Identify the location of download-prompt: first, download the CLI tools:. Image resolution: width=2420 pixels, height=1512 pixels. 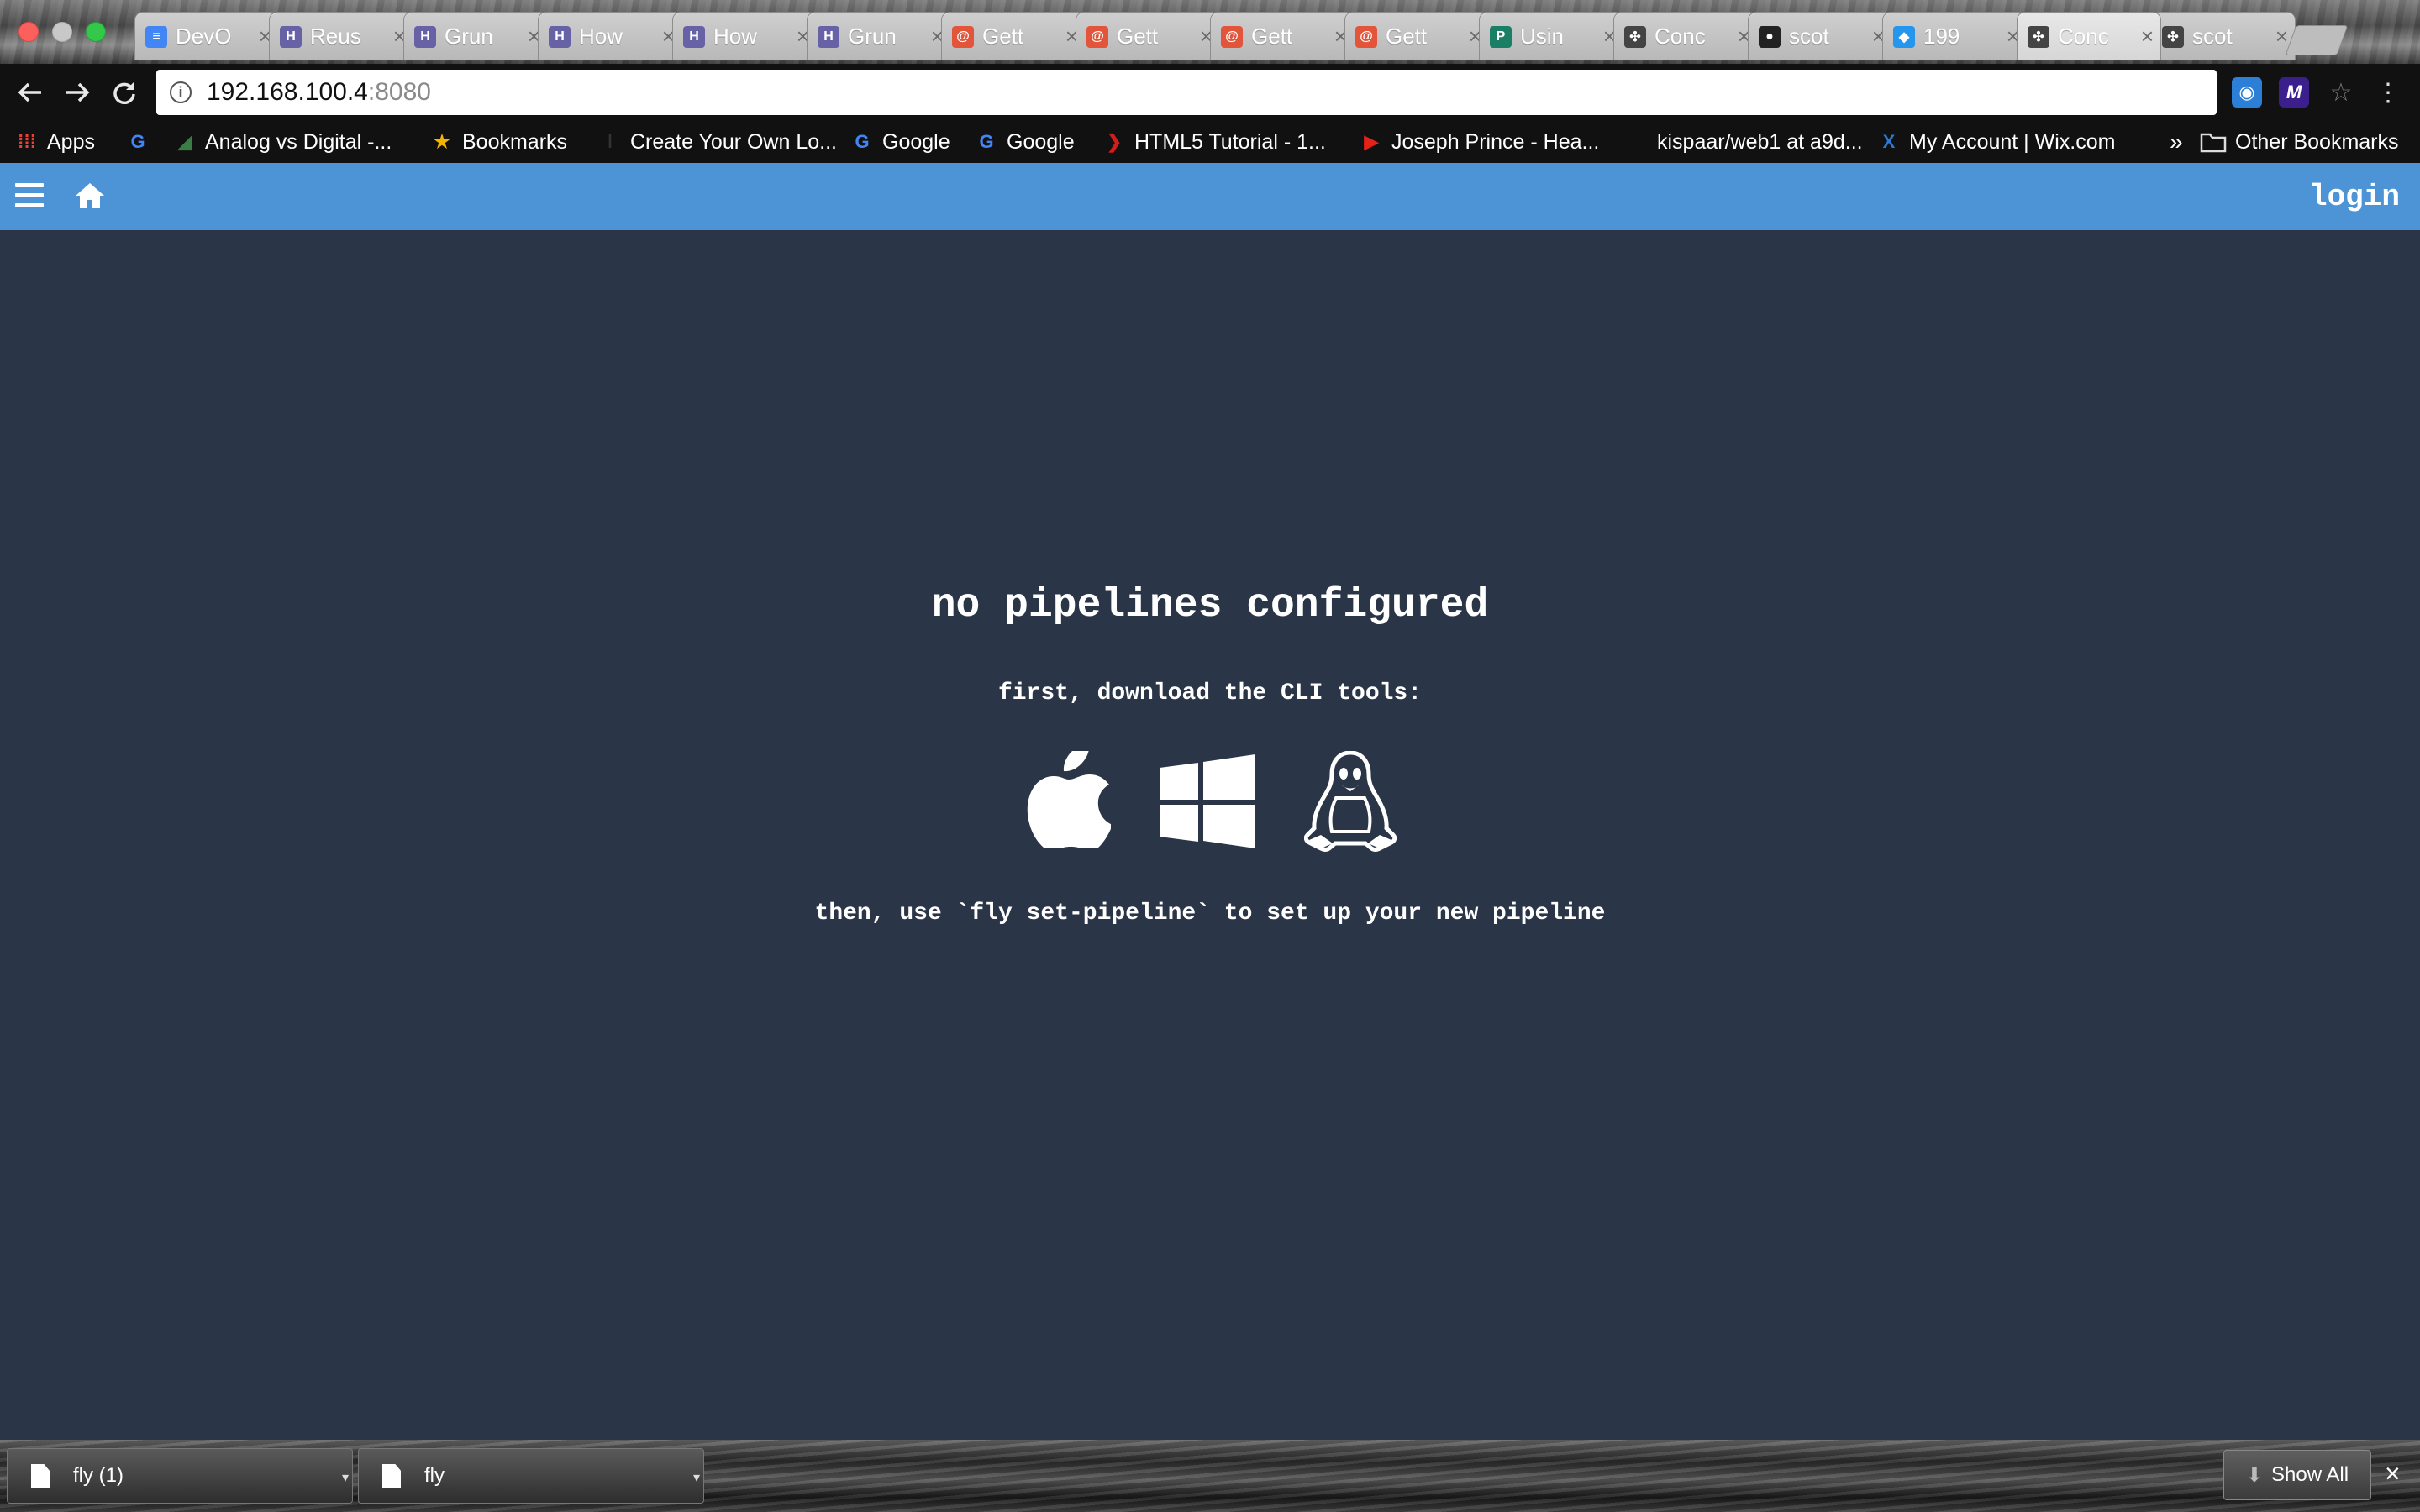
(1210, 693).